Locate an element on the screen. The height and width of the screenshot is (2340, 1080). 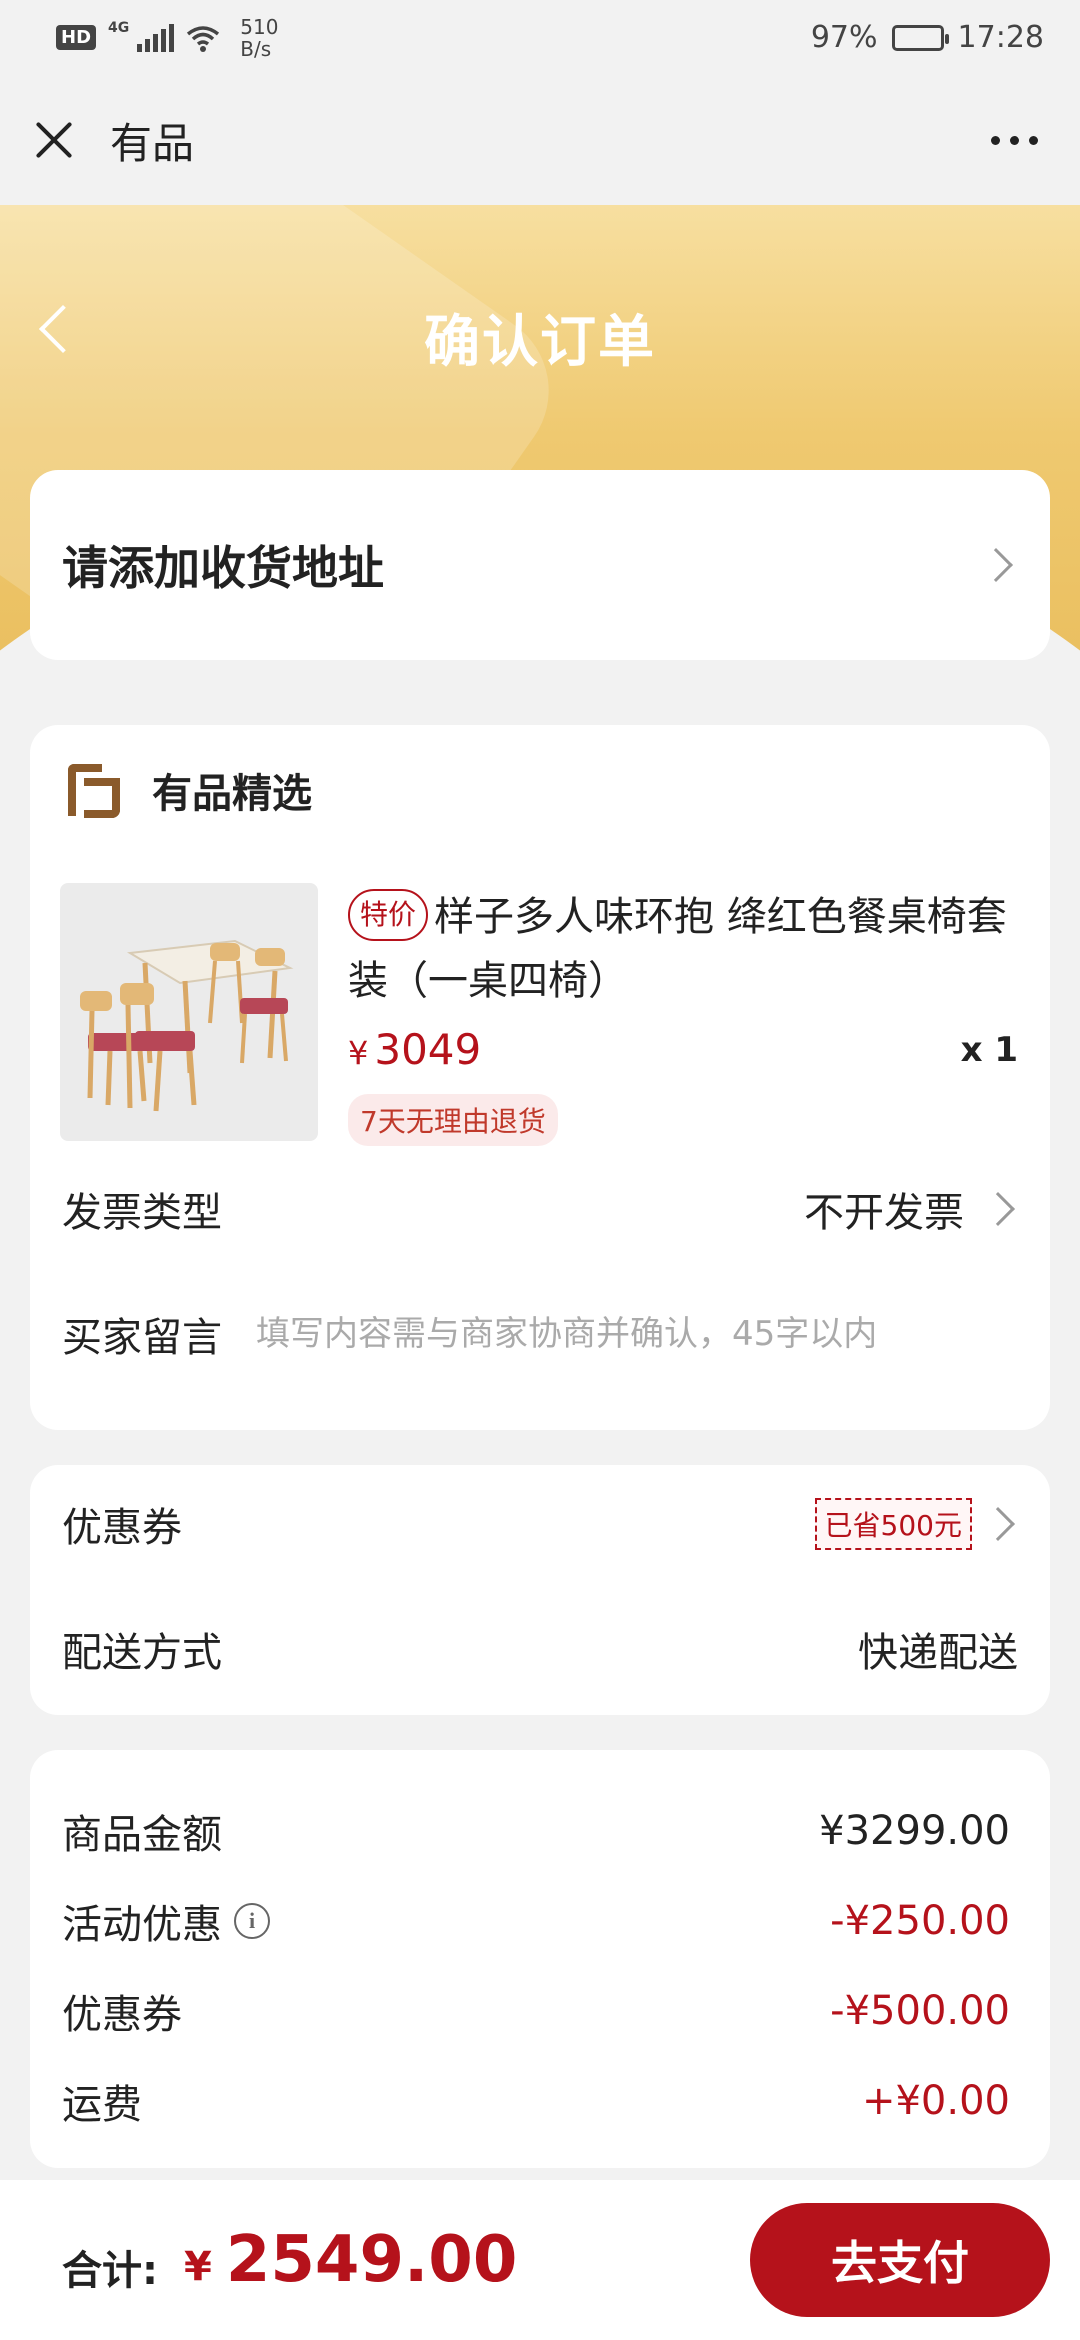
summary-value: -¥250.00 is located at coordinates (920, 1921).